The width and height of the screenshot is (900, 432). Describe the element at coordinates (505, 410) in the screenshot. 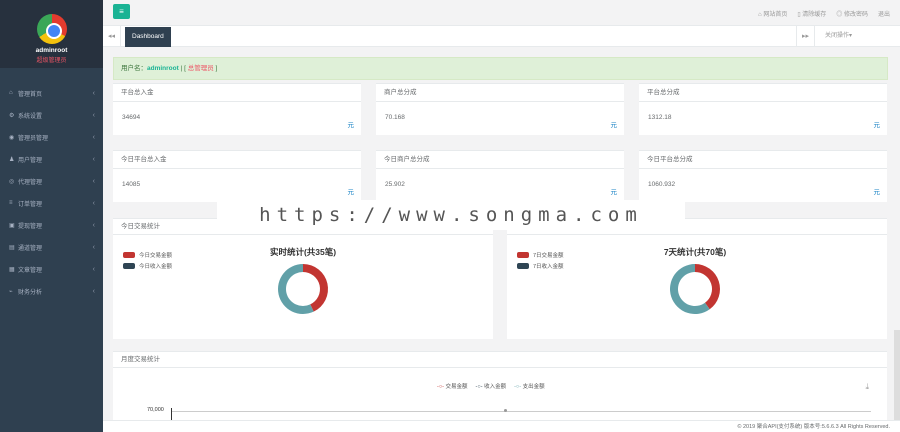

I see `data-point` at that location.